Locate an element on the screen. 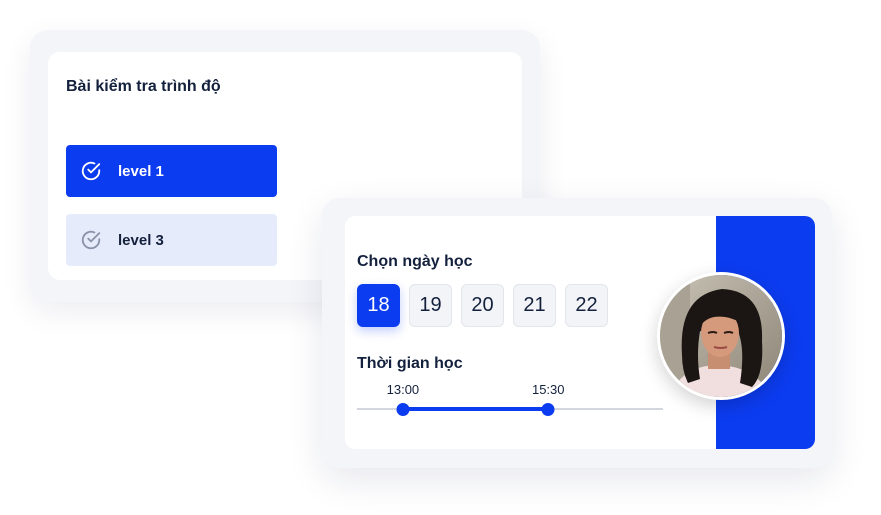 This screenshot has width=881, height=515. slider-range-fill is located at coordinates (475, 409).